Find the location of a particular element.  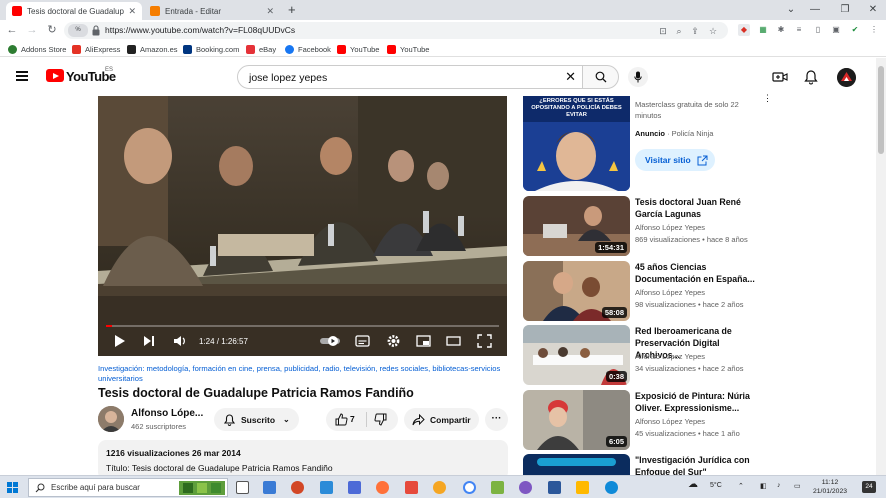

video-thumbnail: 1:54:31 is located at coordinates (576, 226).